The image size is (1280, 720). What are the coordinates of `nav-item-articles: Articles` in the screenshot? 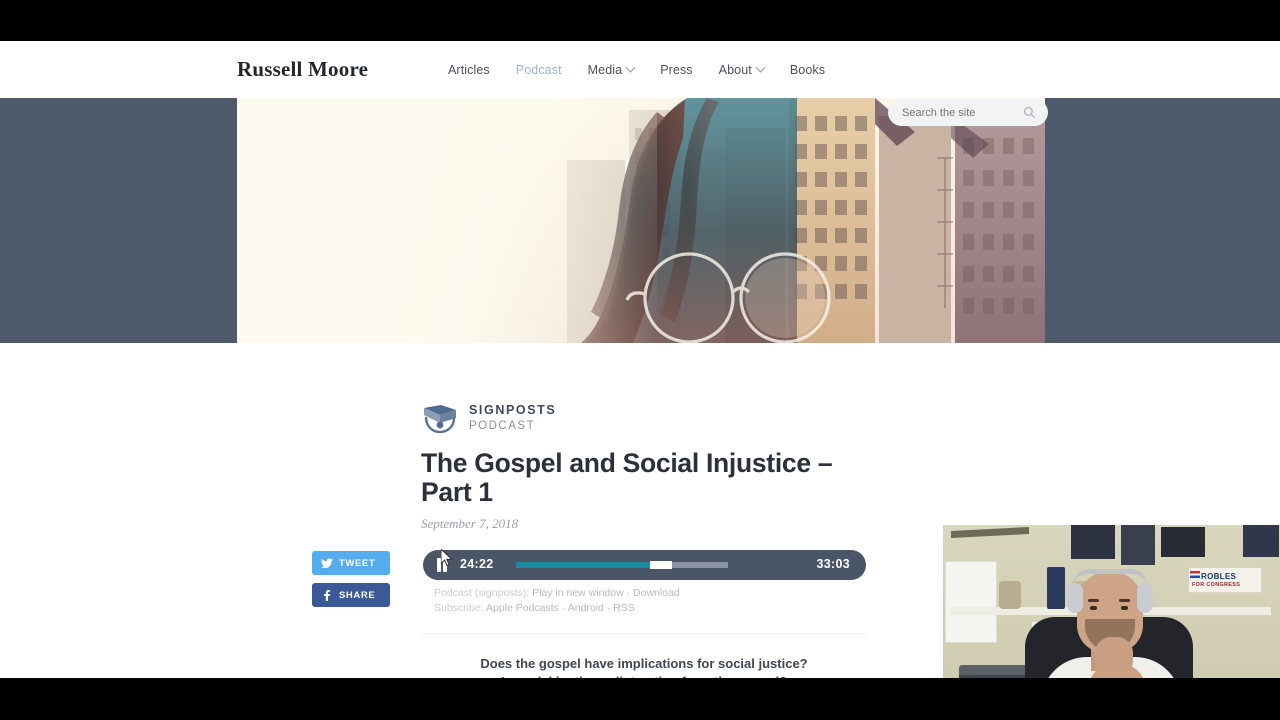 It's located at (469, 70).